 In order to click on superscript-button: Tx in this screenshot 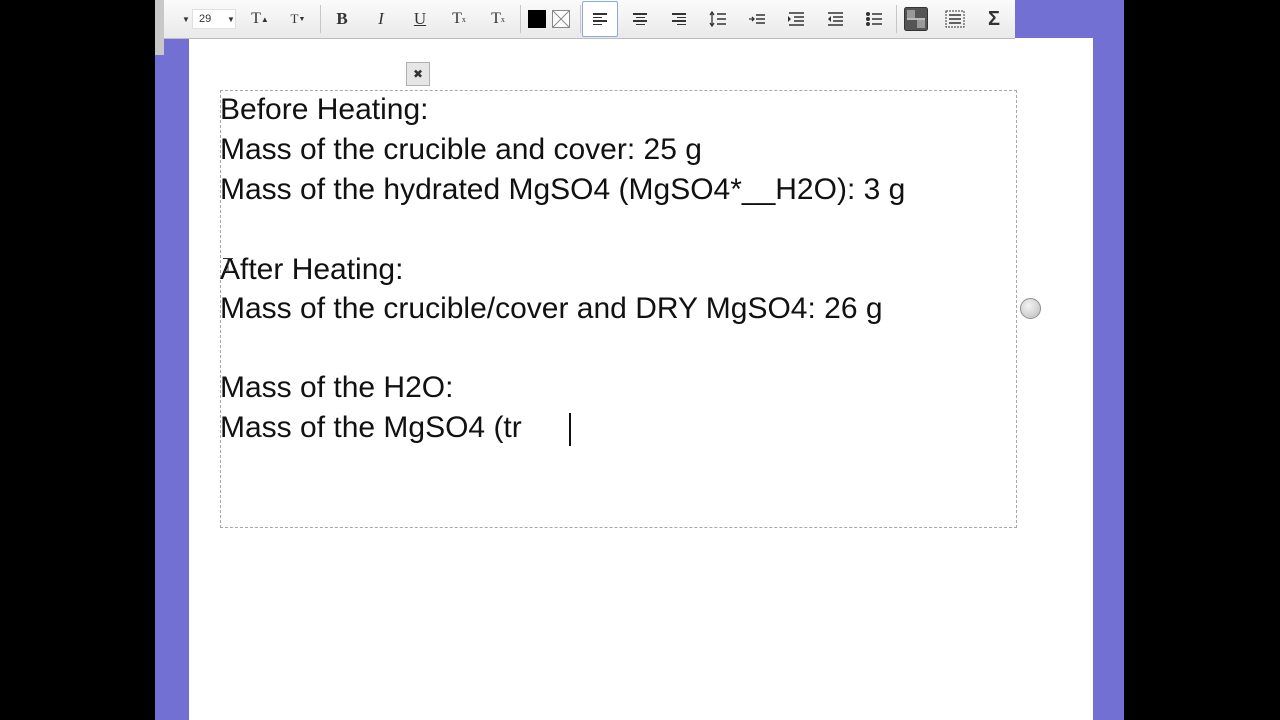, I will do `click(459, 19)`.